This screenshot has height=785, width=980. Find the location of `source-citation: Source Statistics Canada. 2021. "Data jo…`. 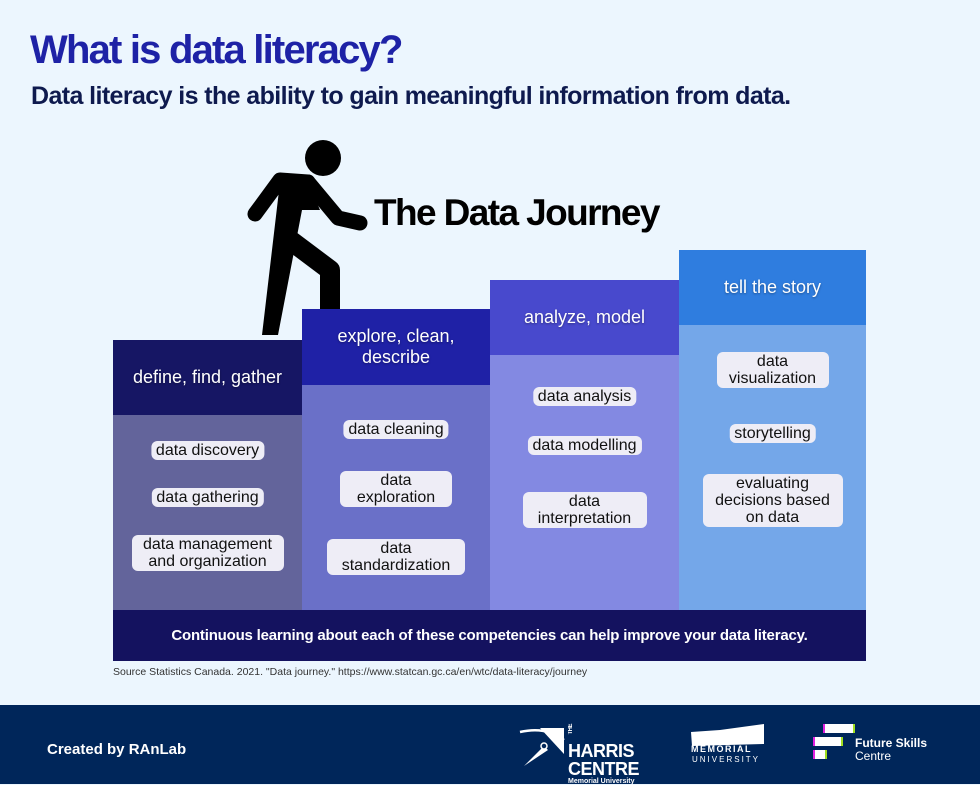

source-citation: Source Statistics Canada. 2021. "Data jo… is located at coordinates (350, 672).